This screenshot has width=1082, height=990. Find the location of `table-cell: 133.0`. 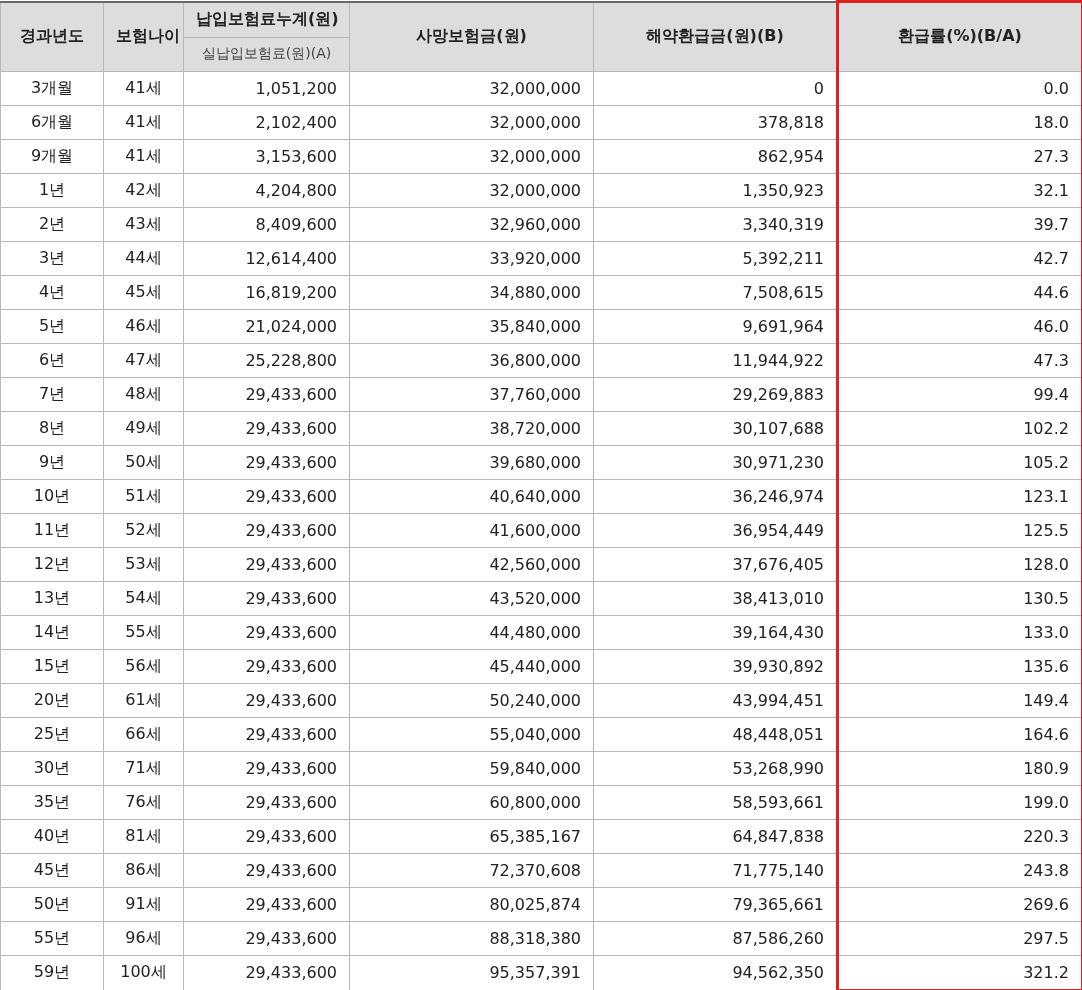

table-cell: 133.0 is located at coordinates (959, 632).